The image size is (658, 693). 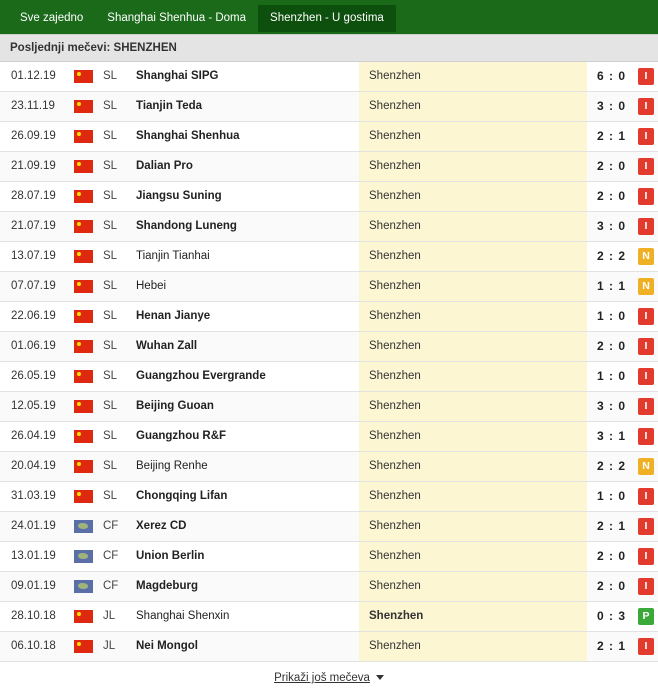 What do you see at coordinates (172, 466) in the screenshot?
I see `home-team: Beijing Renhe` at bounding box center [172, 466].